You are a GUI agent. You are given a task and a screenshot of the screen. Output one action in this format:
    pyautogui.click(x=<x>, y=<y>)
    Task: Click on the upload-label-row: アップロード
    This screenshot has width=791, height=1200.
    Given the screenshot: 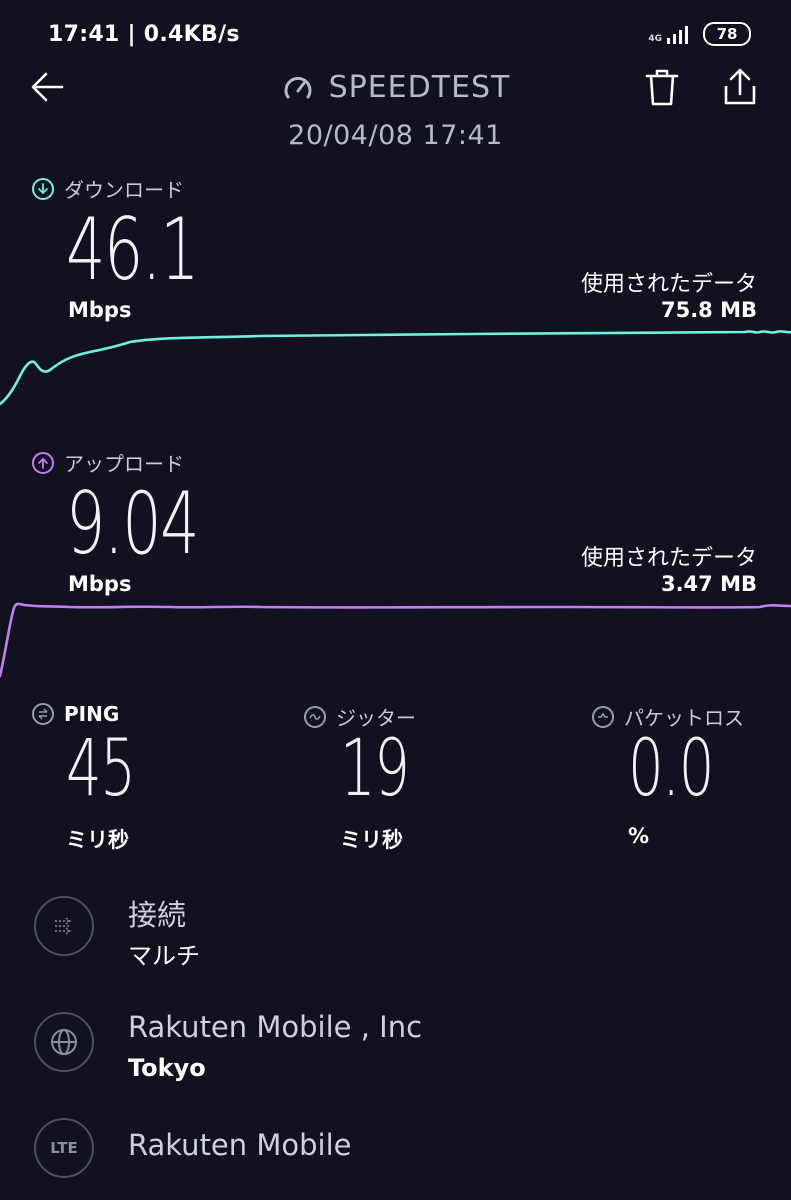 What is the action you would take?
    pyautogui.click(x=108, y=462)
    